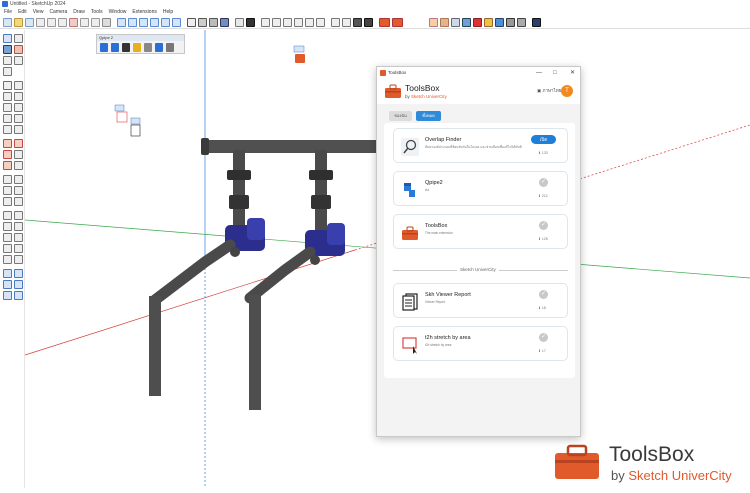  I want to click on zoom-extents-icon, so click(7, 237).